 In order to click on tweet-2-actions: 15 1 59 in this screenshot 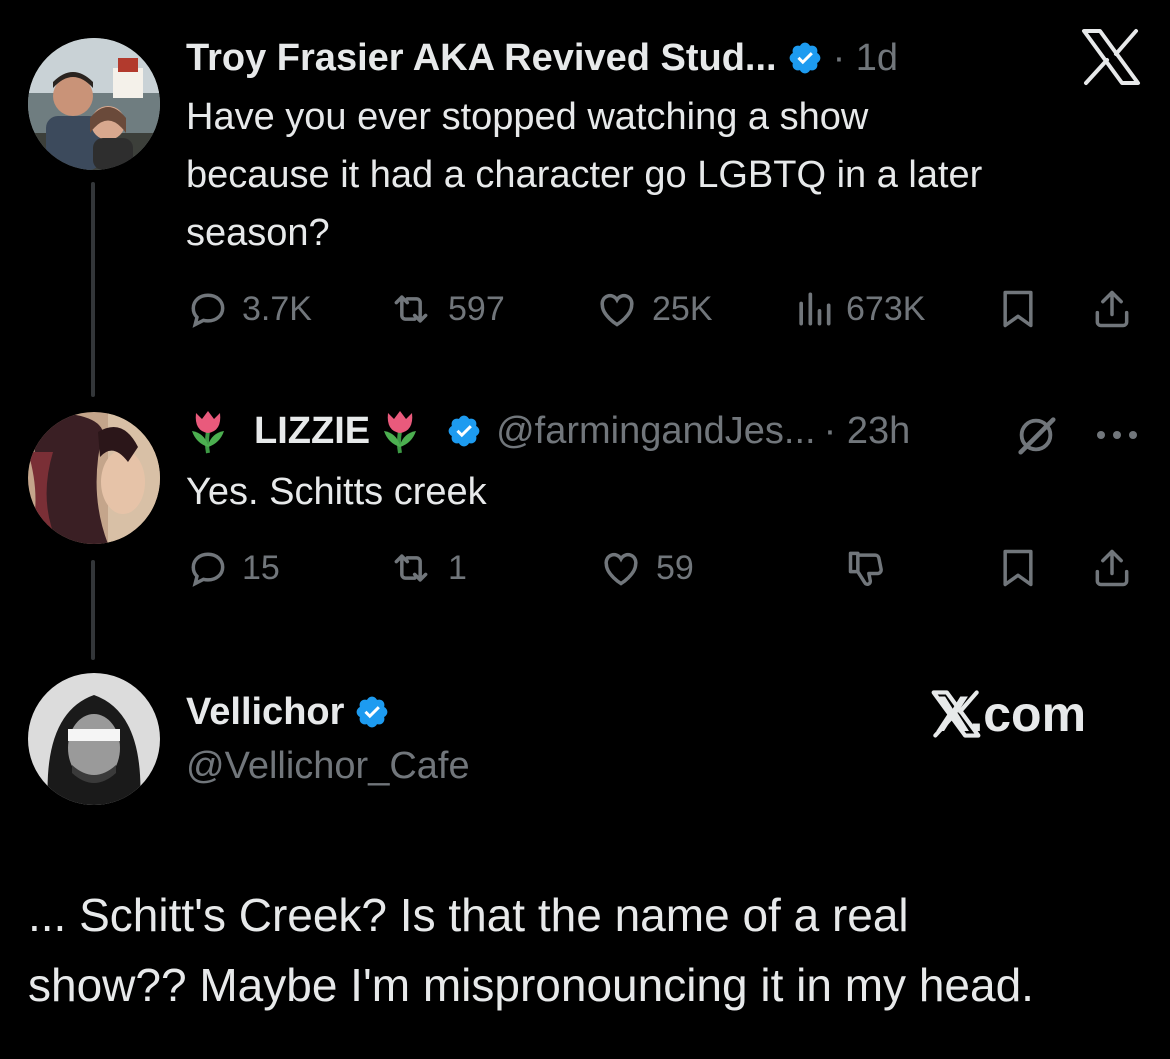, I will do `click(660, 570)`.